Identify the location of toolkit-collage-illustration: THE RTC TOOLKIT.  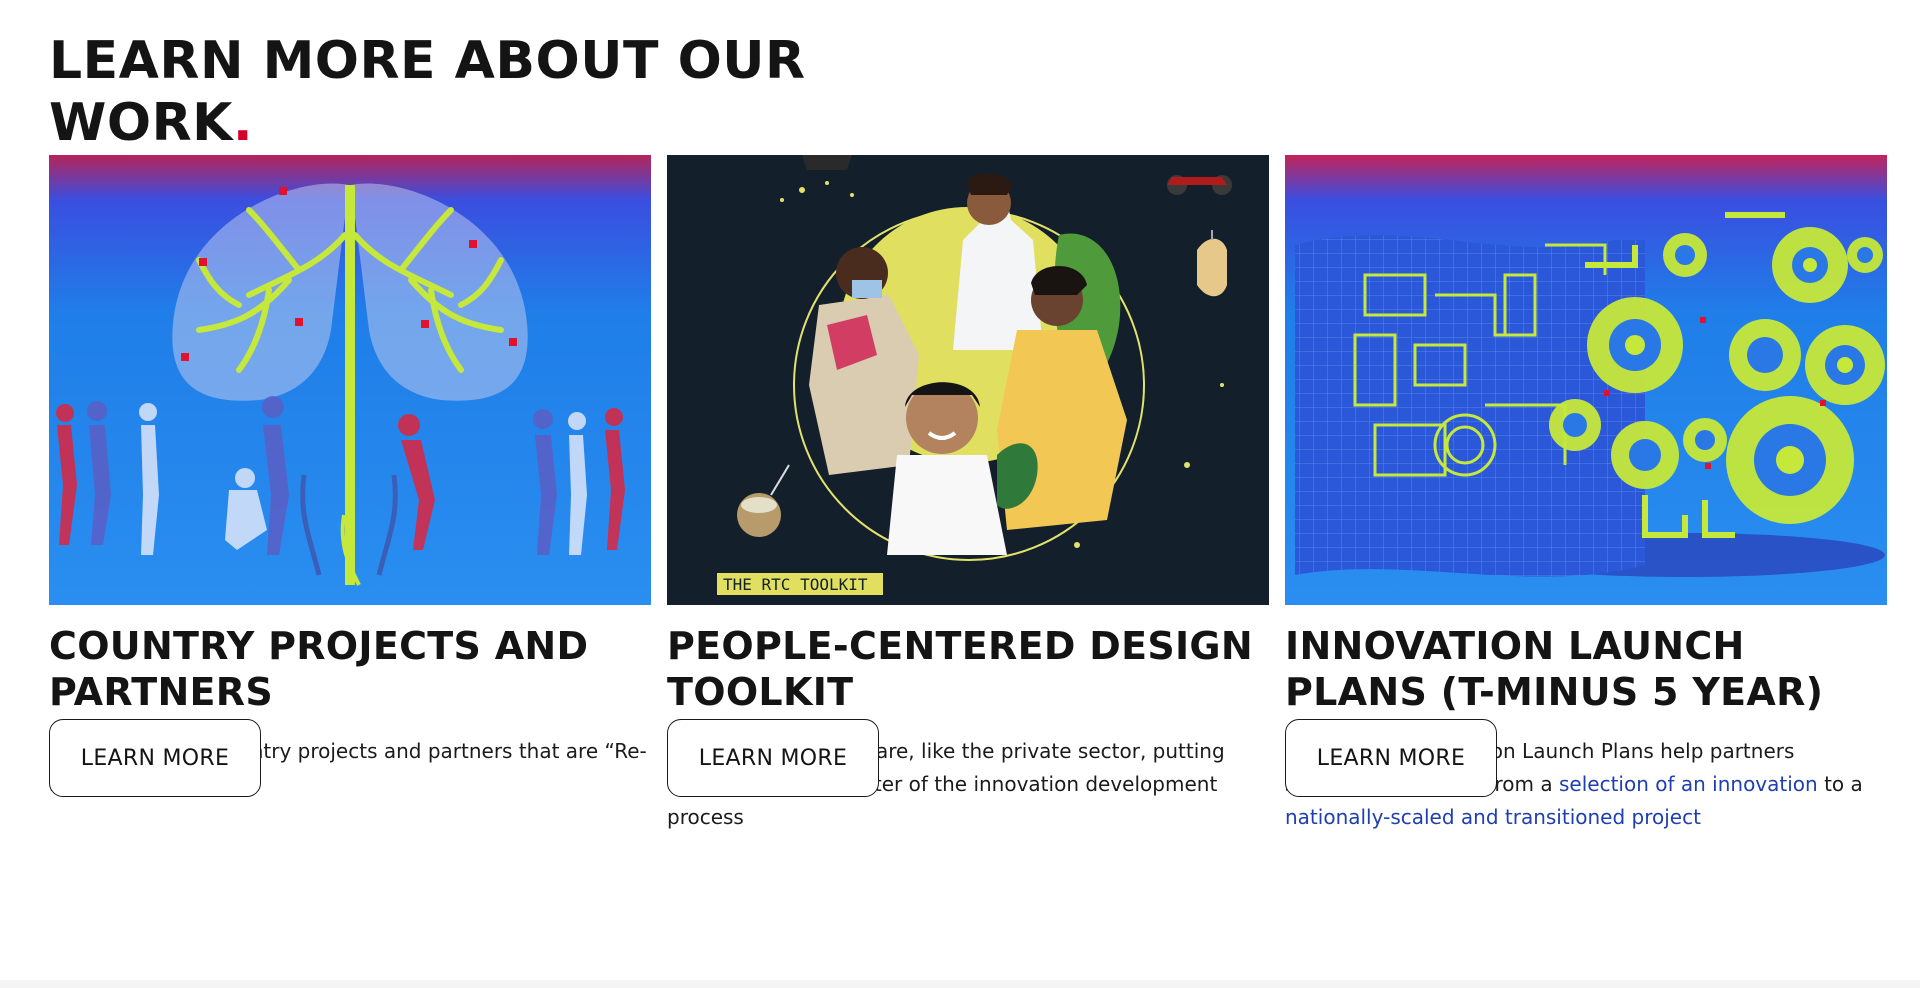
(968, 380).